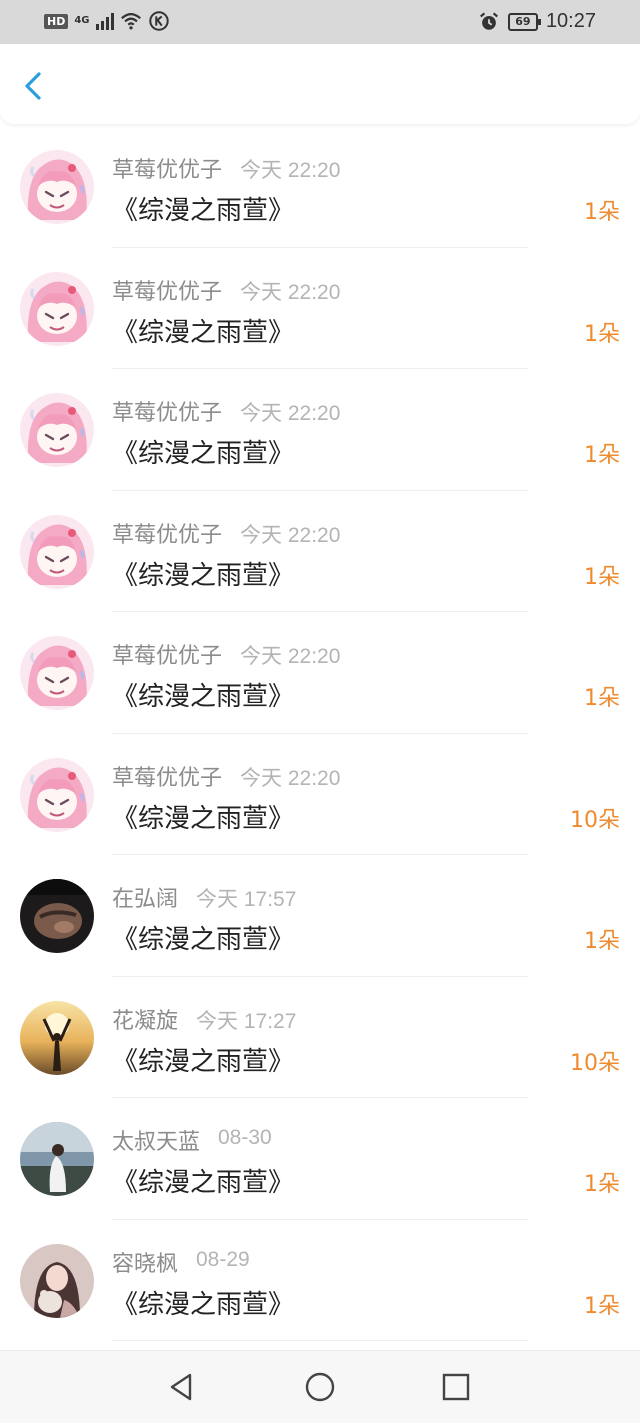 Image resolution: width=640 pixels, height=1423 pixels. What do you see at coordinates (488, 20) in the screenshot?
I see `alarm-icon` at bounding box center [488, 20].